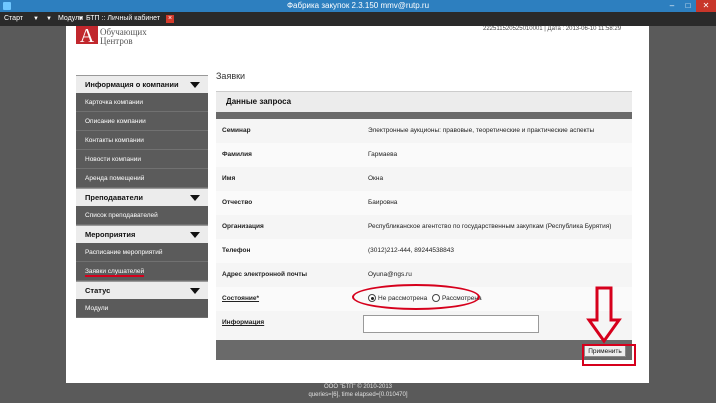  I want to click on sidebar-section-status: Статус, so click(142, 290).